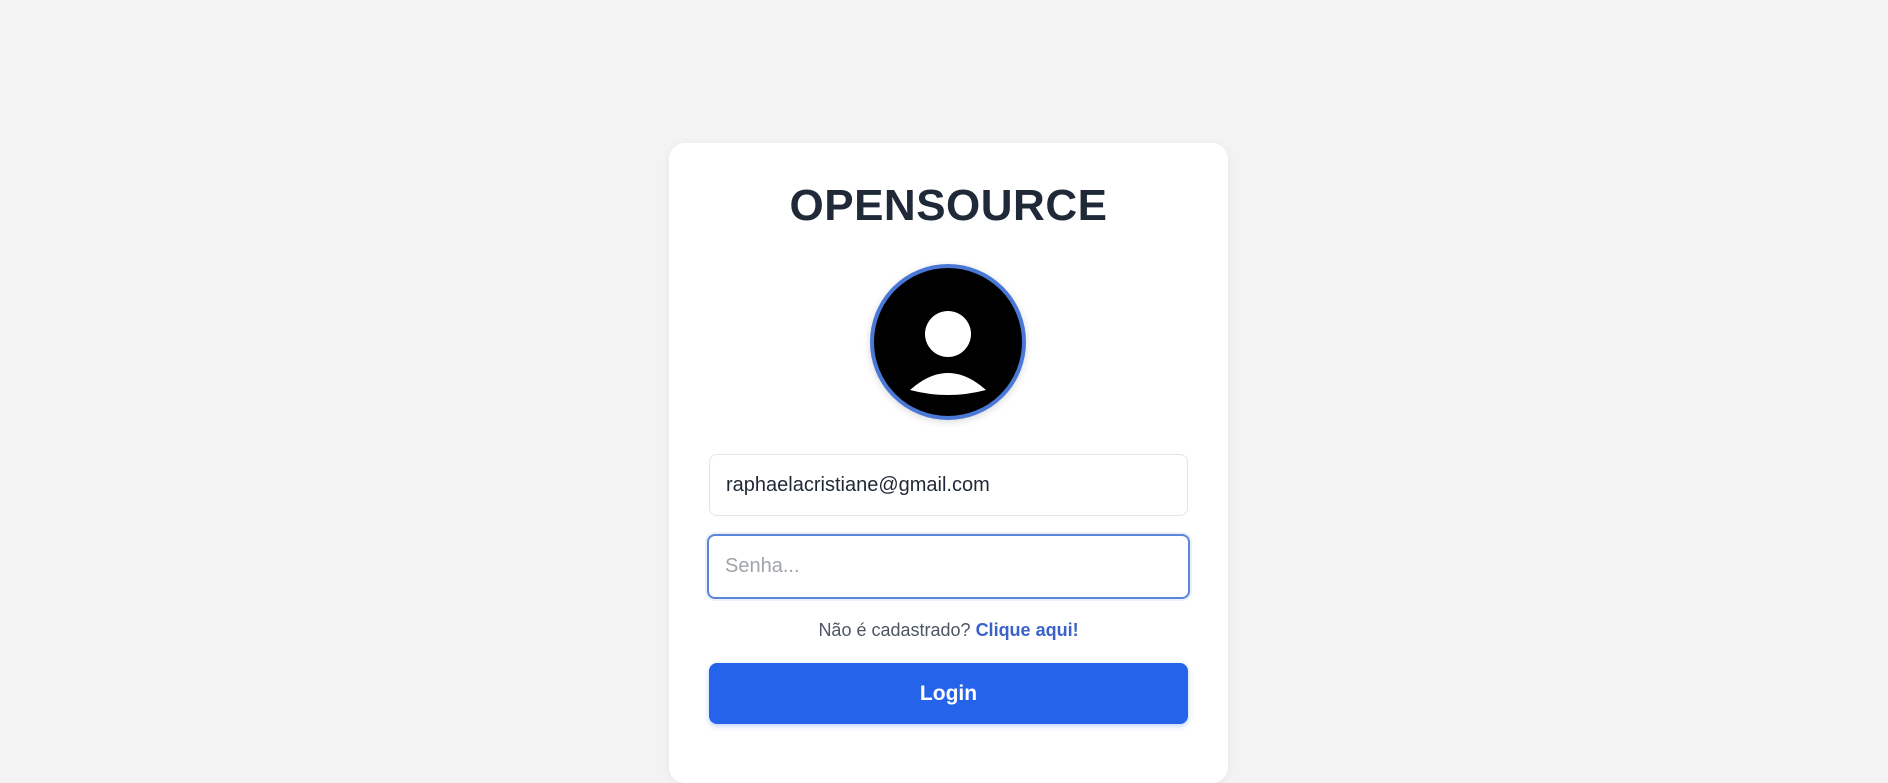  What do you see at coordinates (948, 566) in the screenshot?
I see `password-input` at bounding box center [948, 566].